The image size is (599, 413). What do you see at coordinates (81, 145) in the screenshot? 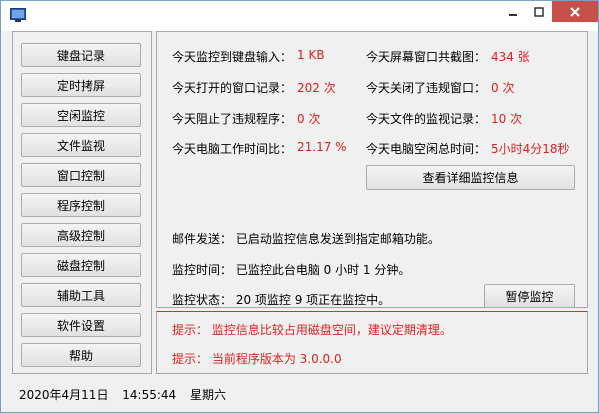
I see `nav-file-monitor: 文件监视` at bounding box center [81, 145].